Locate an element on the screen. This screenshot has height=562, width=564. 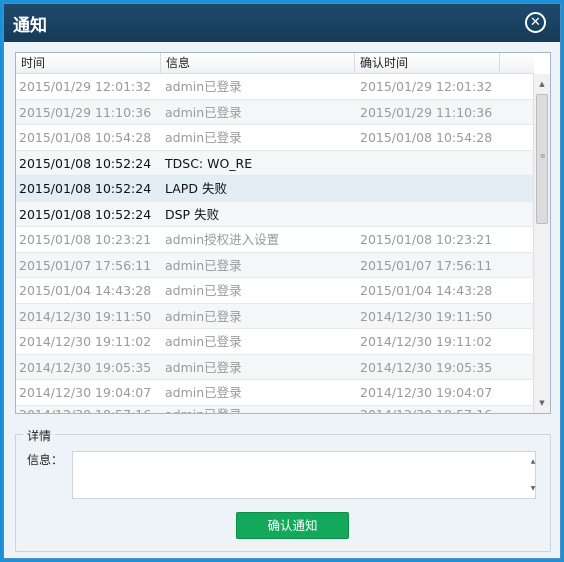
cell-confirm: 2014/12/30 18:57:16 is located at coordinates (426, 410).